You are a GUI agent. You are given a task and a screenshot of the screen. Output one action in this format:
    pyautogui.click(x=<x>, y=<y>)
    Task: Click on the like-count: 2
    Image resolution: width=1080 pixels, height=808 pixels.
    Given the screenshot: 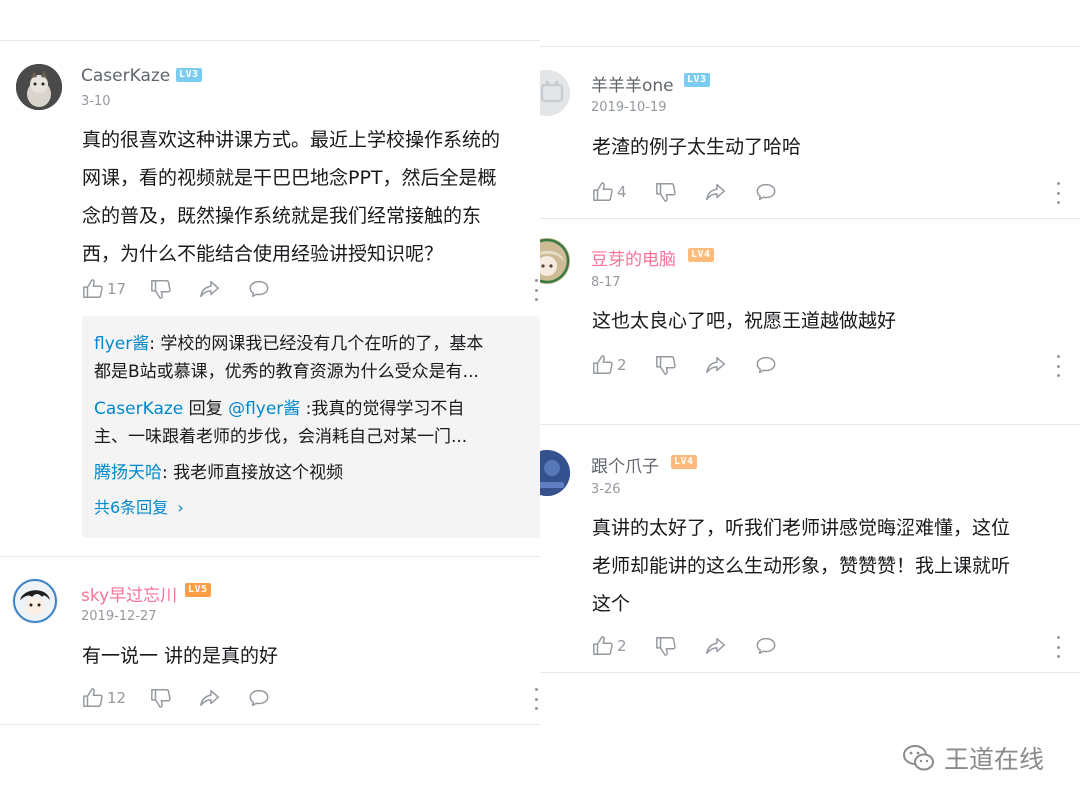 What is the action you would take?
    pyautogui.click(x=622, y=646)
    